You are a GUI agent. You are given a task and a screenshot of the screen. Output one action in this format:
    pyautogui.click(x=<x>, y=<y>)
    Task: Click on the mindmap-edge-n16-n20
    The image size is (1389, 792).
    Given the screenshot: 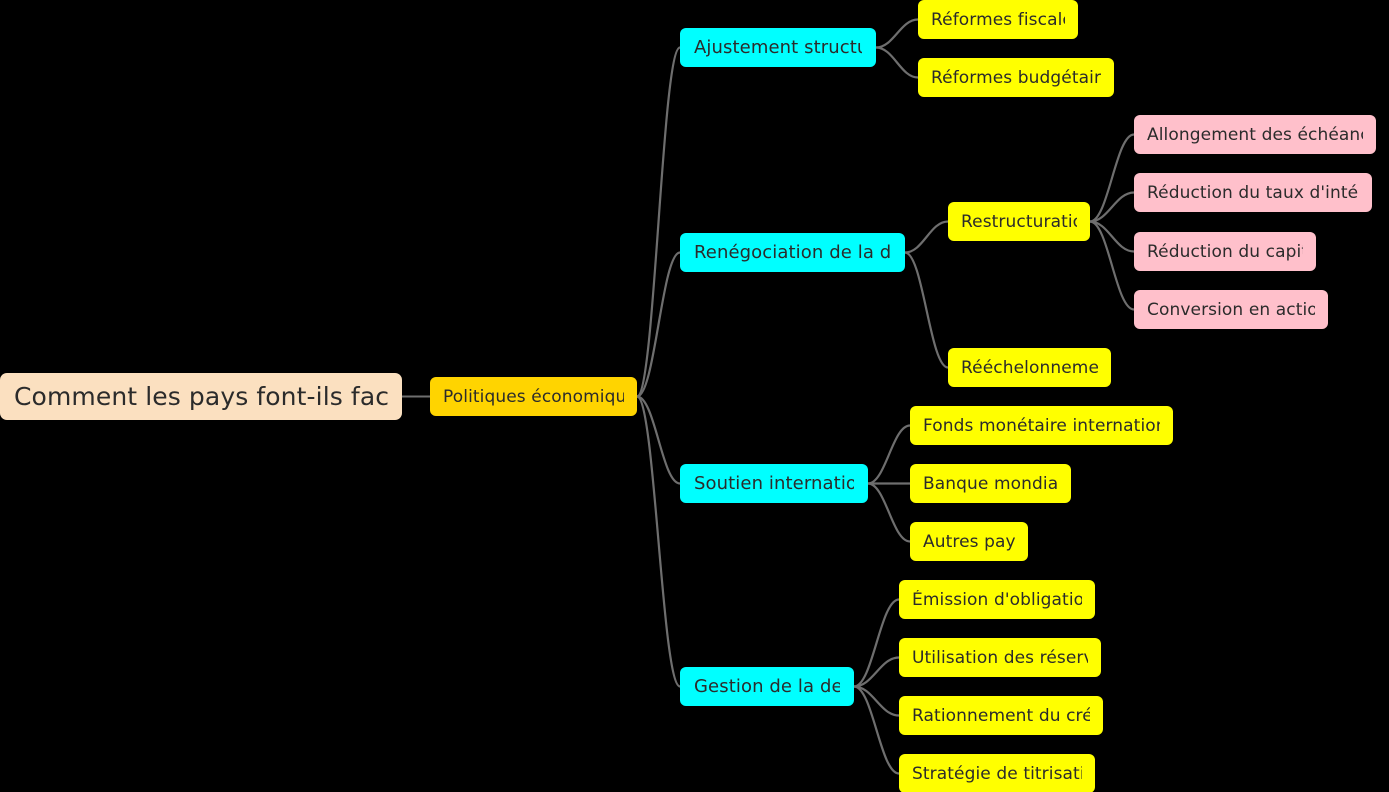 What is the action you would take?
    pyautogui.click(x=876, y=730)
    